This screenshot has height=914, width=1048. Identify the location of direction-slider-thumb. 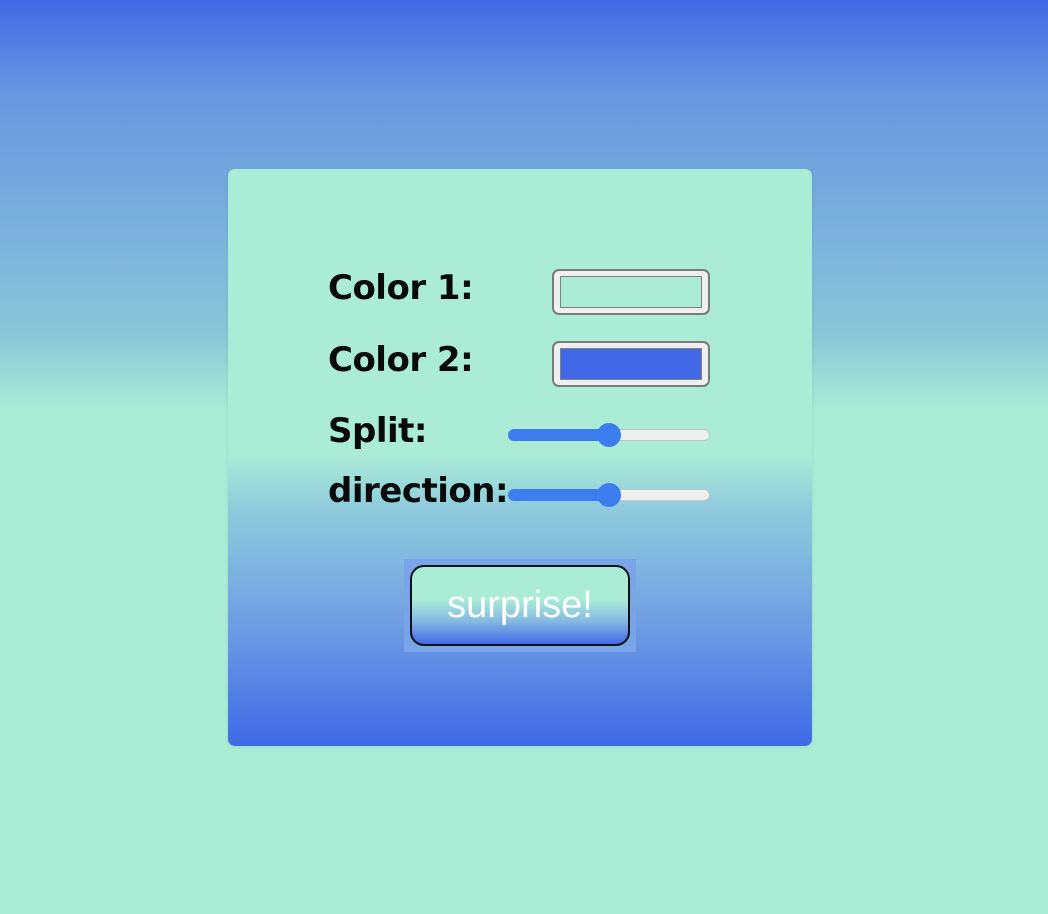
(609, 495).